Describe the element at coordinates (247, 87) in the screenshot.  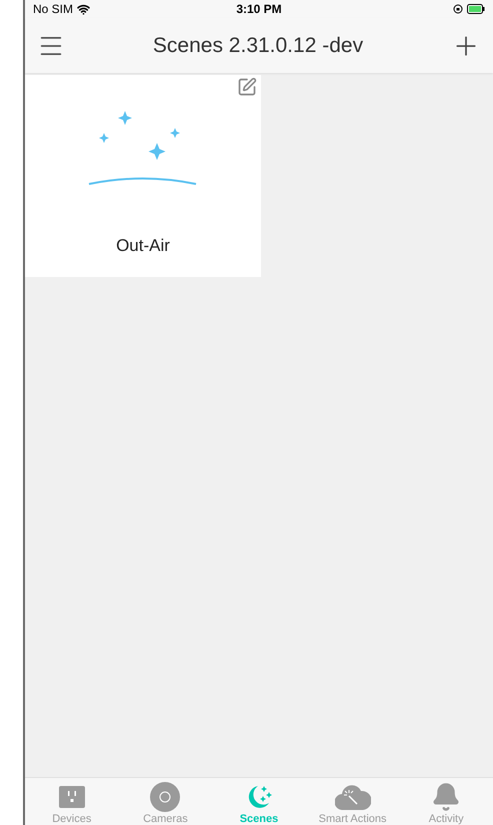
I see `edit-button` at that location.